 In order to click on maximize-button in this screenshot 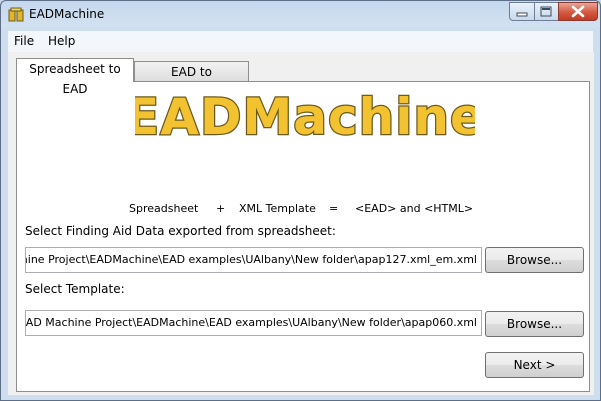, I will do `click(546, 11)`.